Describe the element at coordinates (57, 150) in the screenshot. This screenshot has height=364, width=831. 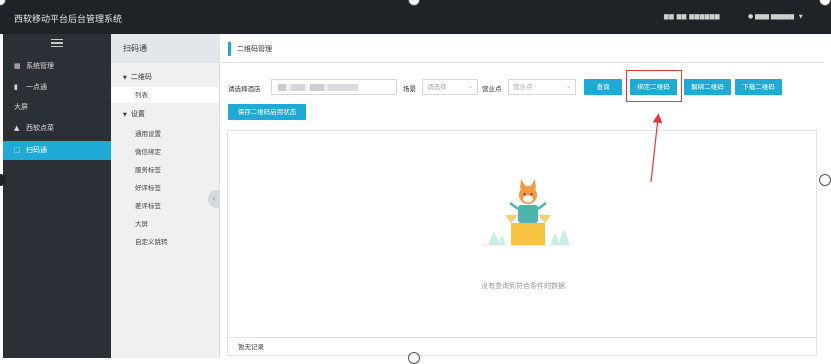
I see `sidebar-item-scan: □ 扫码通` at that location.